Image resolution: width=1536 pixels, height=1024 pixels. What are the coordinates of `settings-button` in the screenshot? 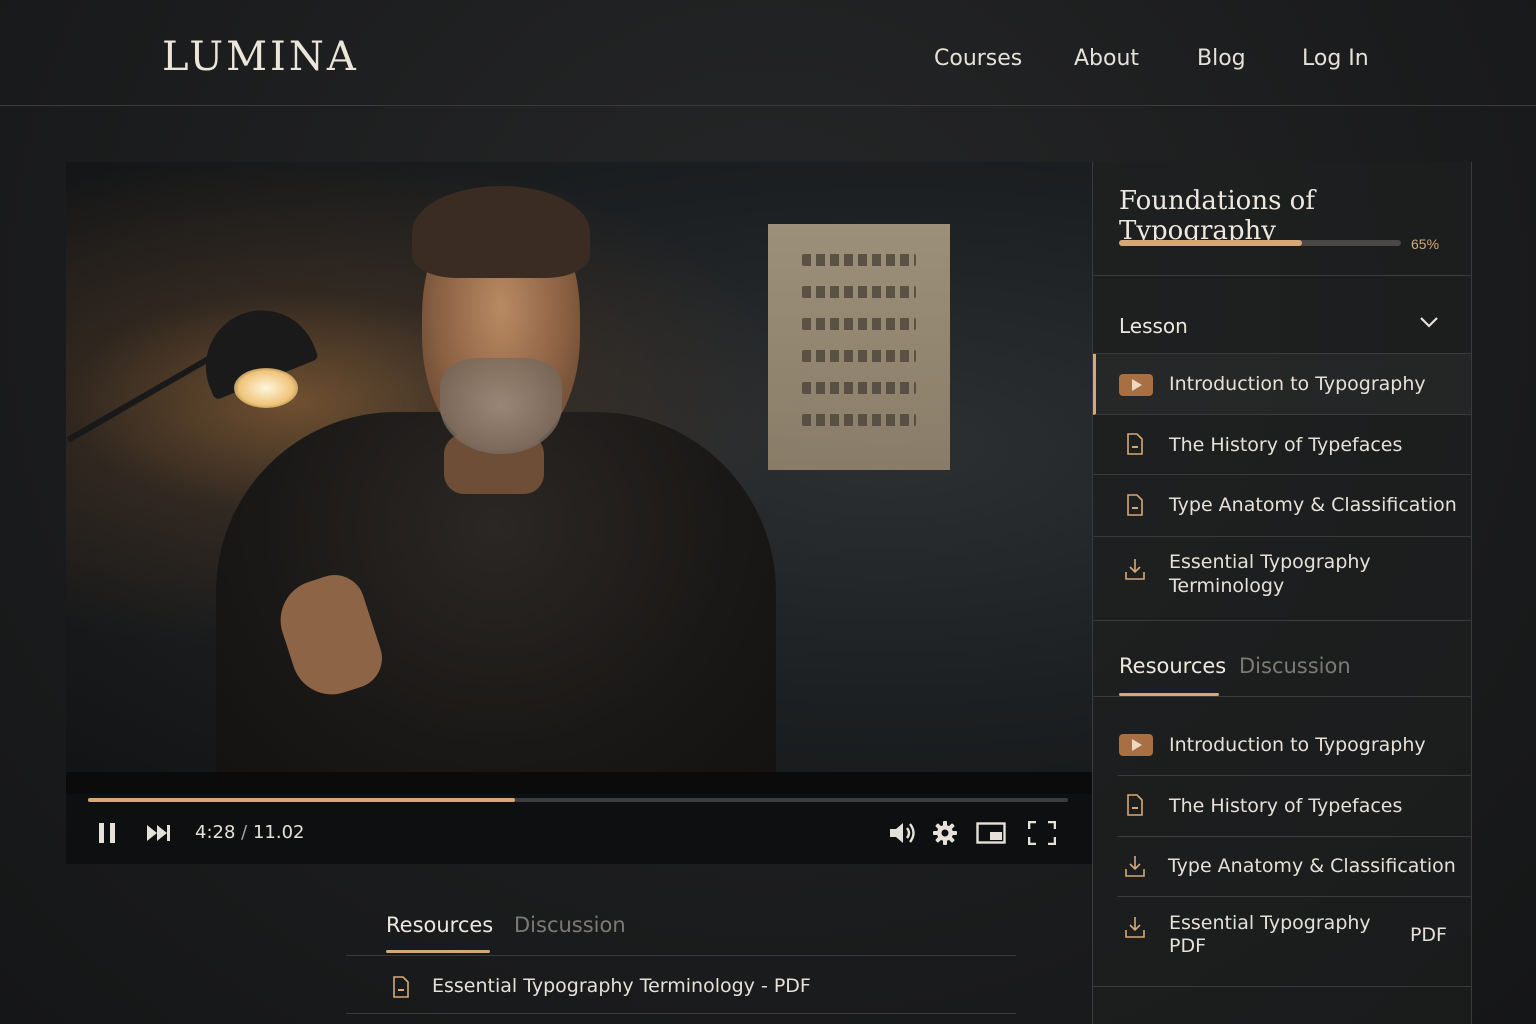 It's located at (945, 835).